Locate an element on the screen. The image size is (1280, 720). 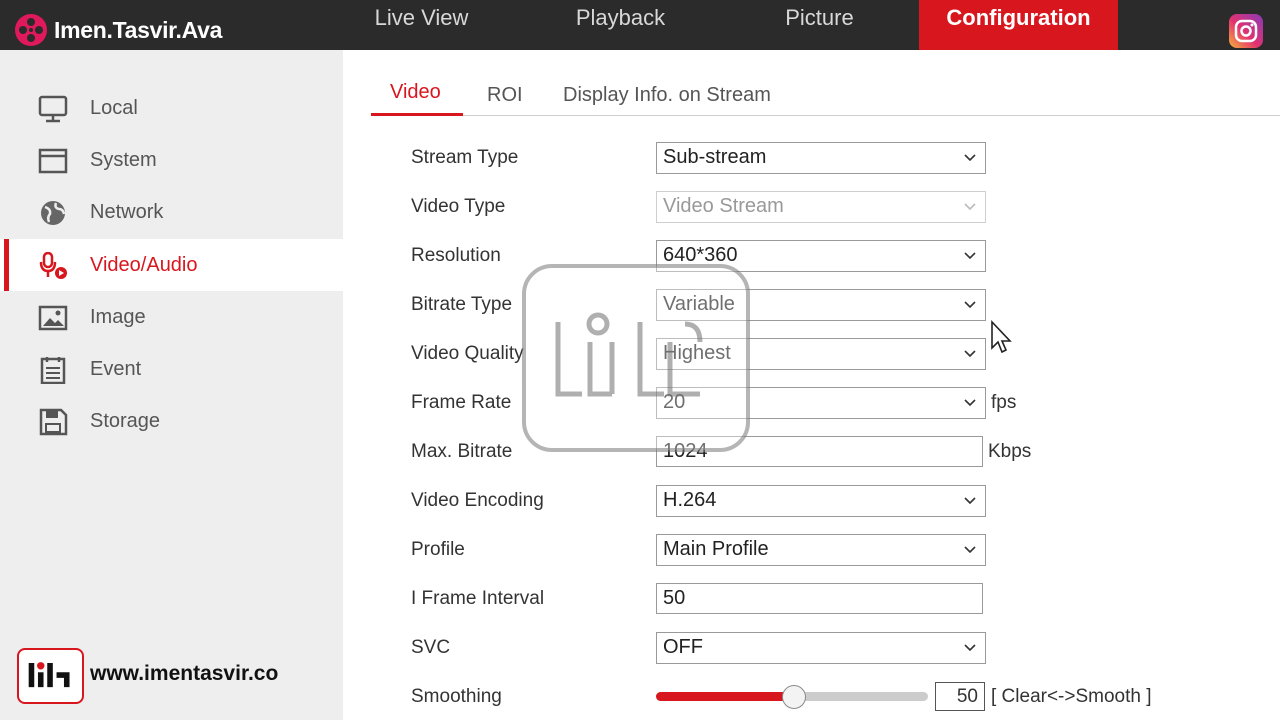
nav-picture: Picture is located at coordinates (819, 25).